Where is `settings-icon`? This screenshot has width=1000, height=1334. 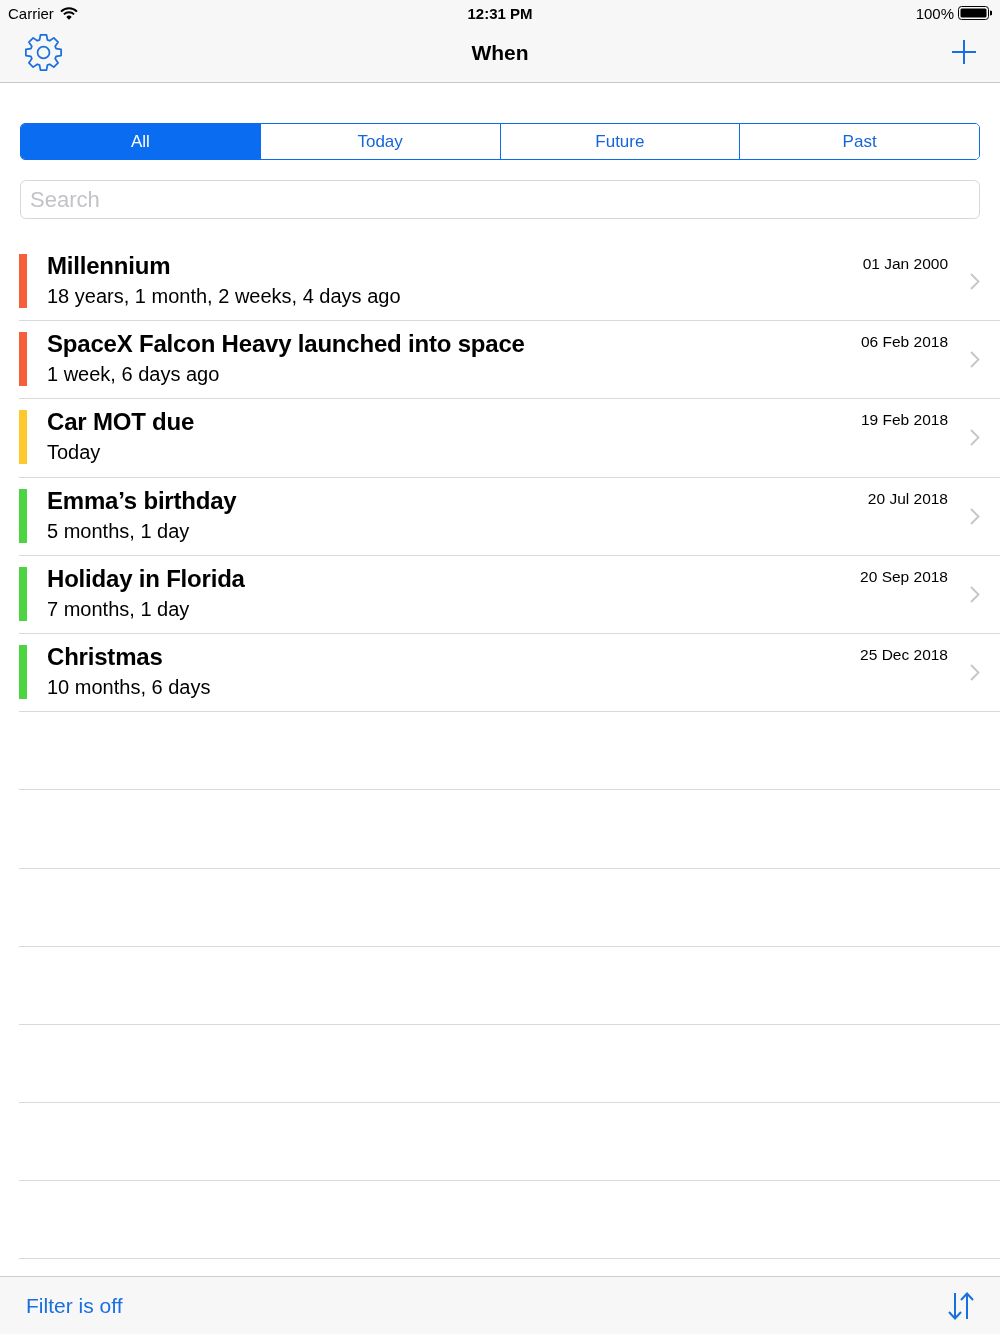 settings-icon is located at coordinates (43, 52).